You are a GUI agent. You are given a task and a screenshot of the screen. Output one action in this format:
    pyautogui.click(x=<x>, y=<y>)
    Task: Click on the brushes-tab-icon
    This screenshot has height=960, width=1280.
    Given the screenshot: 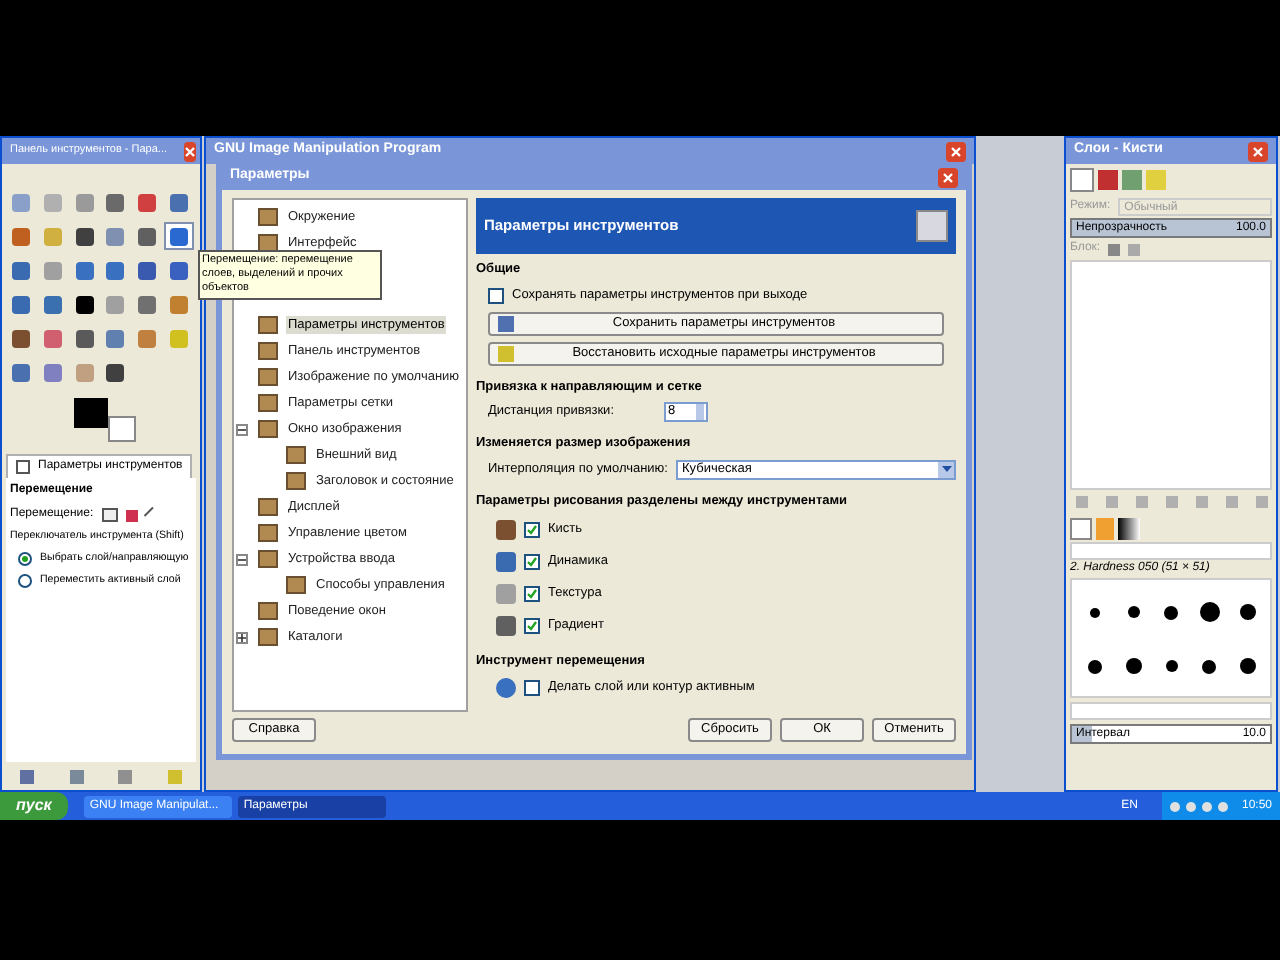 What is the action you would take?
    pyautogui.click(x=1081, y=528)
    